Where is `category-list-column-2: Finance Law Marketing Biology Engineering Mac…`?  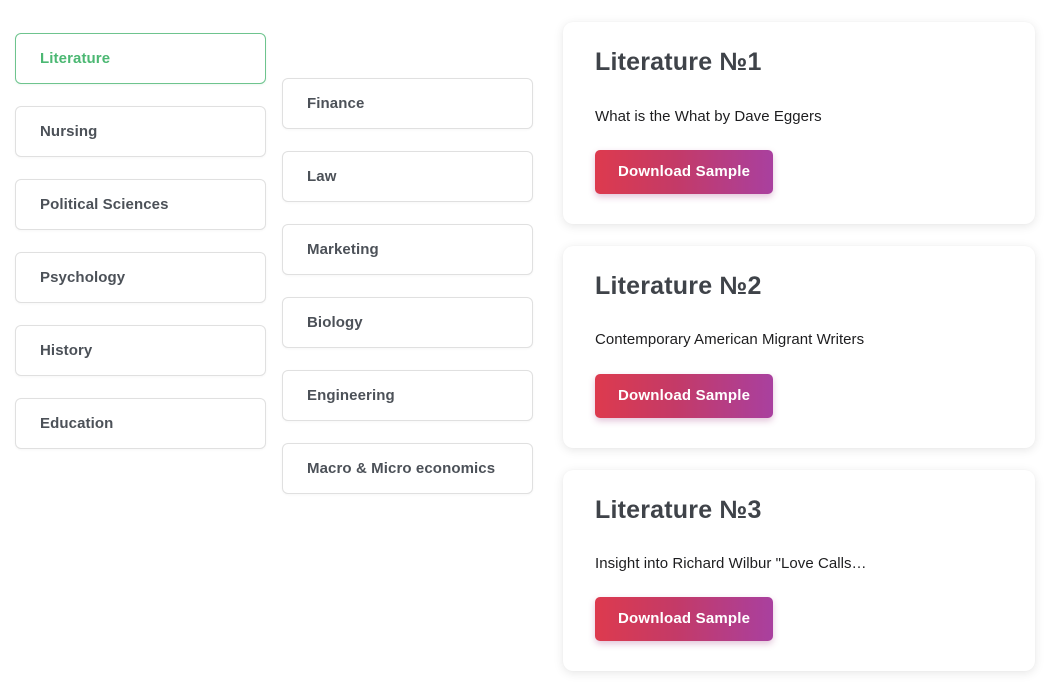 category-list-column-2: Finance Law Marketing Biology Engineering Mac… is located at coordinates (407, 286).